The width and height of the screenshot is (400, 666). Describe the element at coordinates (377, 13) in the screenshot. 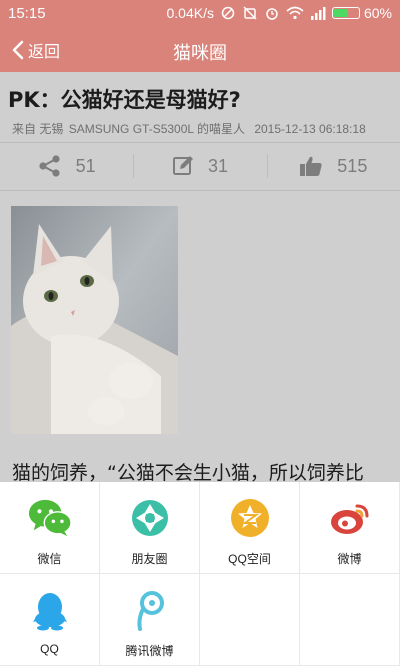

I see `battery-percent: 60%` at that location.